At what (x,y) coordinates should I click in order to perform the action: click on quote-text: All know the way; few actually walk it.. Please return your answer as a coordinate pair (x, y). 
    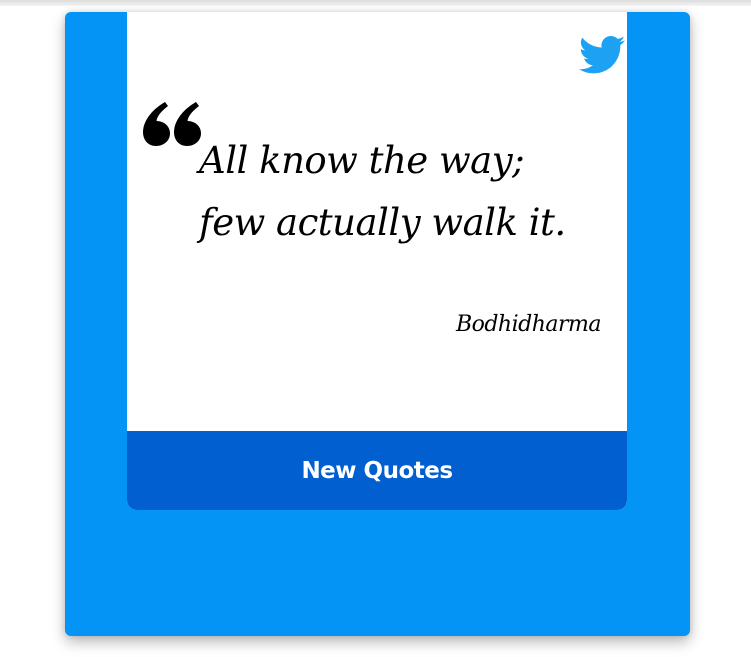
    Looking at the image, I should click on (382, 191).